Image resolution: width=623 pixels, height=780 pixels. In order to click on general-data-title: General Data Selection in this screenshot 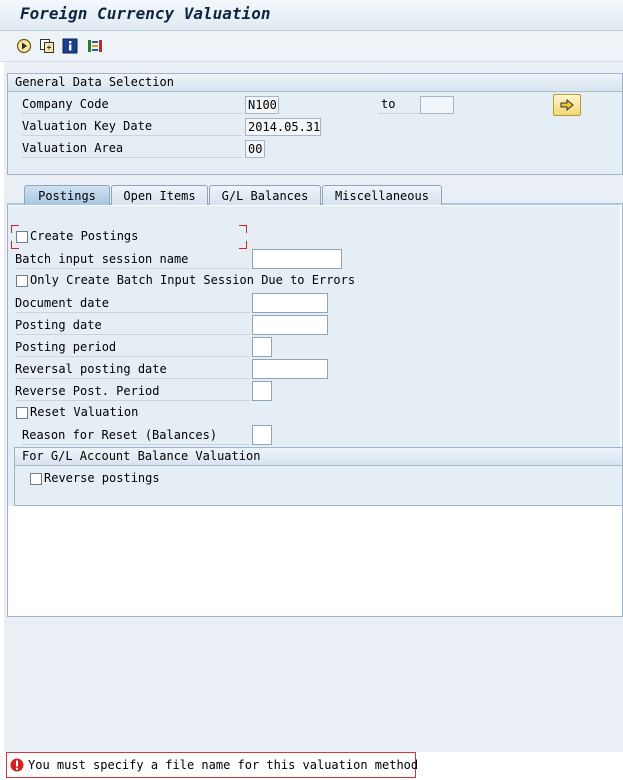, I will do `click(94, 82)`.